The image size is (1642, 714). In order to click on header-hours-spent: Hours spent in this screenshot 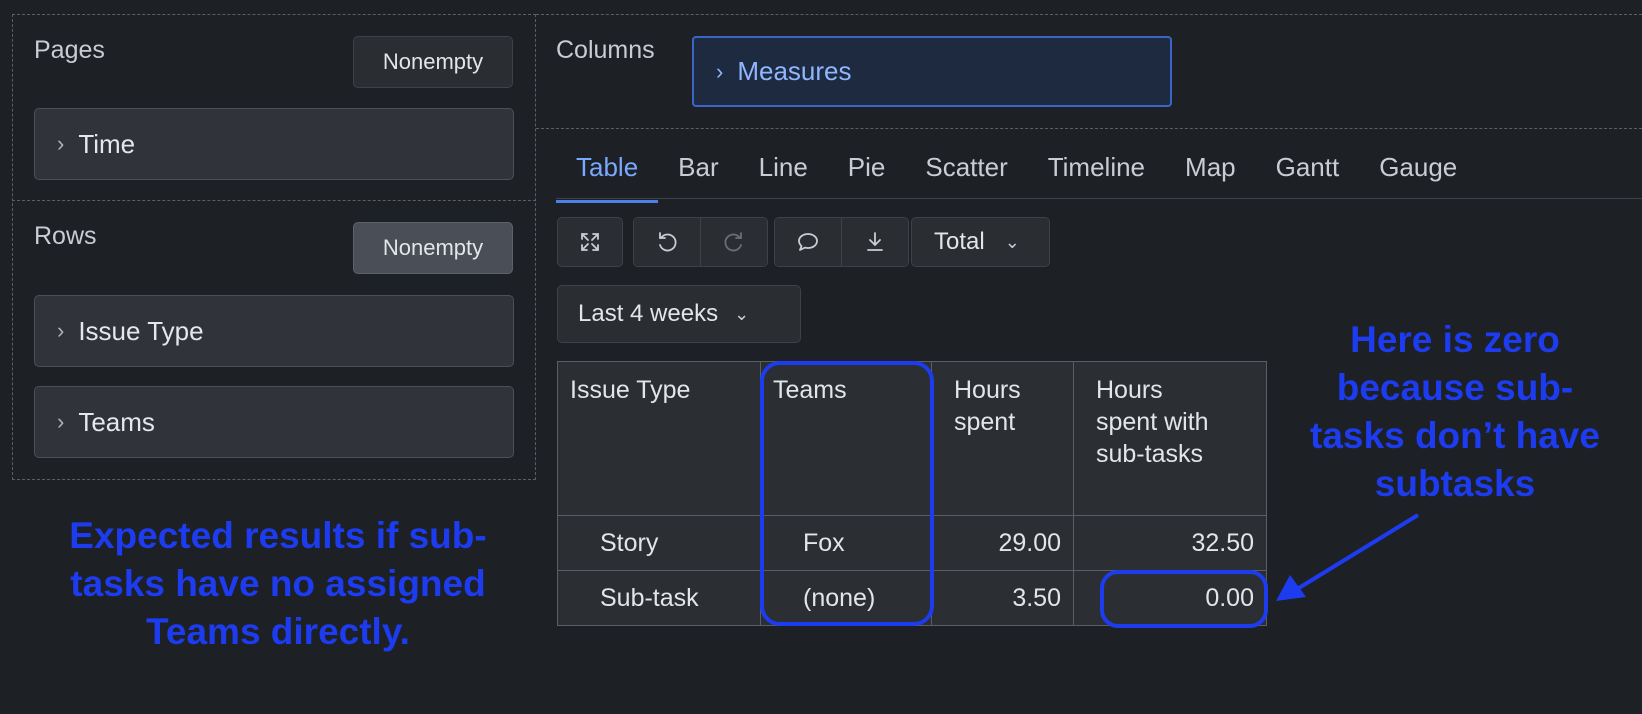, I will do `click(1002, 438)`.